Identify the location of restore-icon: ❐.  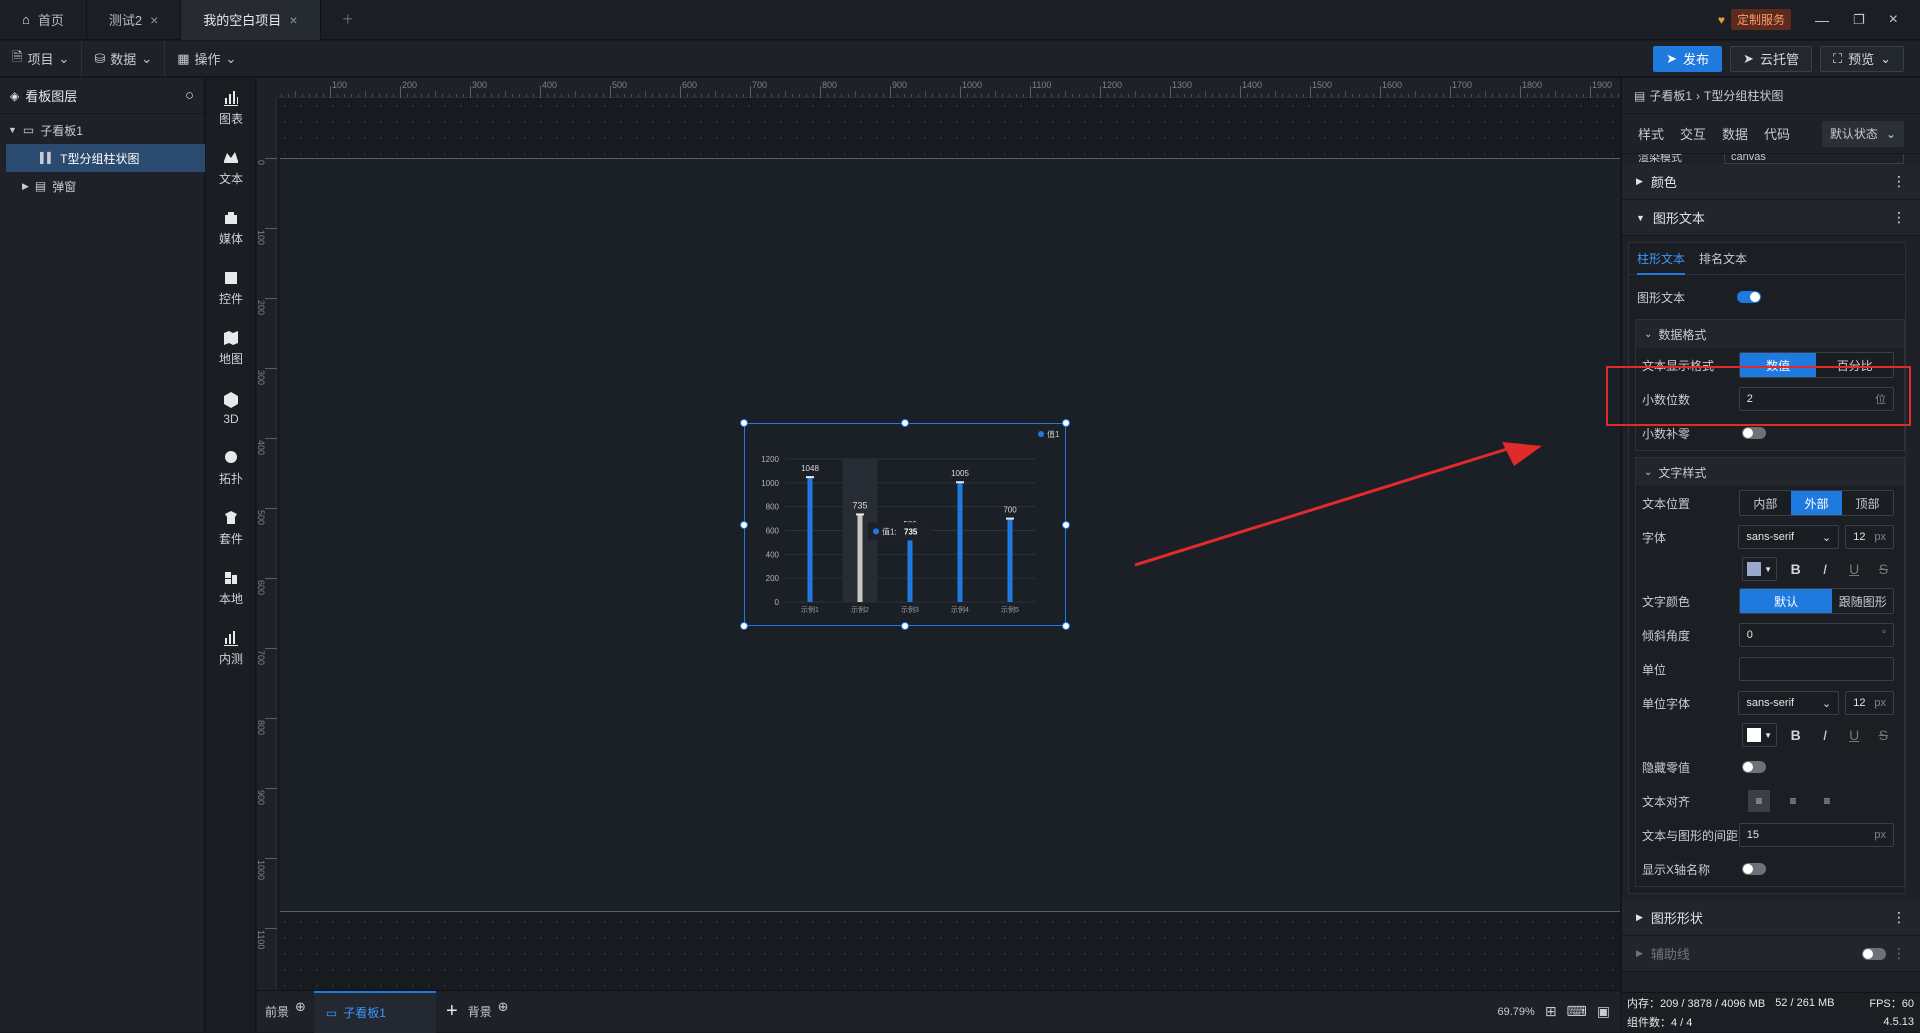
(1859, 20).